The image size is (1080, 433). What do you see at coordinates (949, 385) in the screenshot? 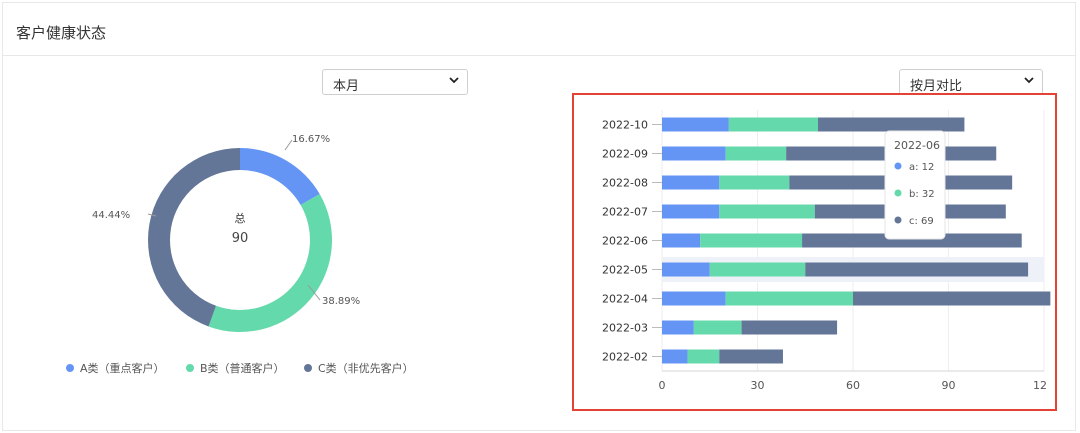
I see `x-tick-label: 90` at bounding box center [949, 385].